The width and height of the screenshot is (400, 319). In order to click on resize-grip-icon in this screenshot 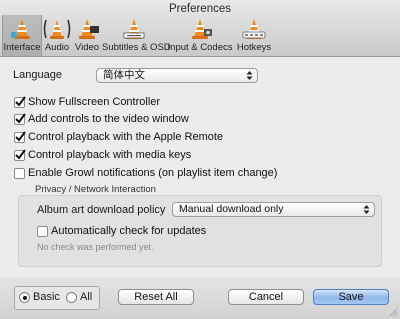, I will do `click(393, 312)`.